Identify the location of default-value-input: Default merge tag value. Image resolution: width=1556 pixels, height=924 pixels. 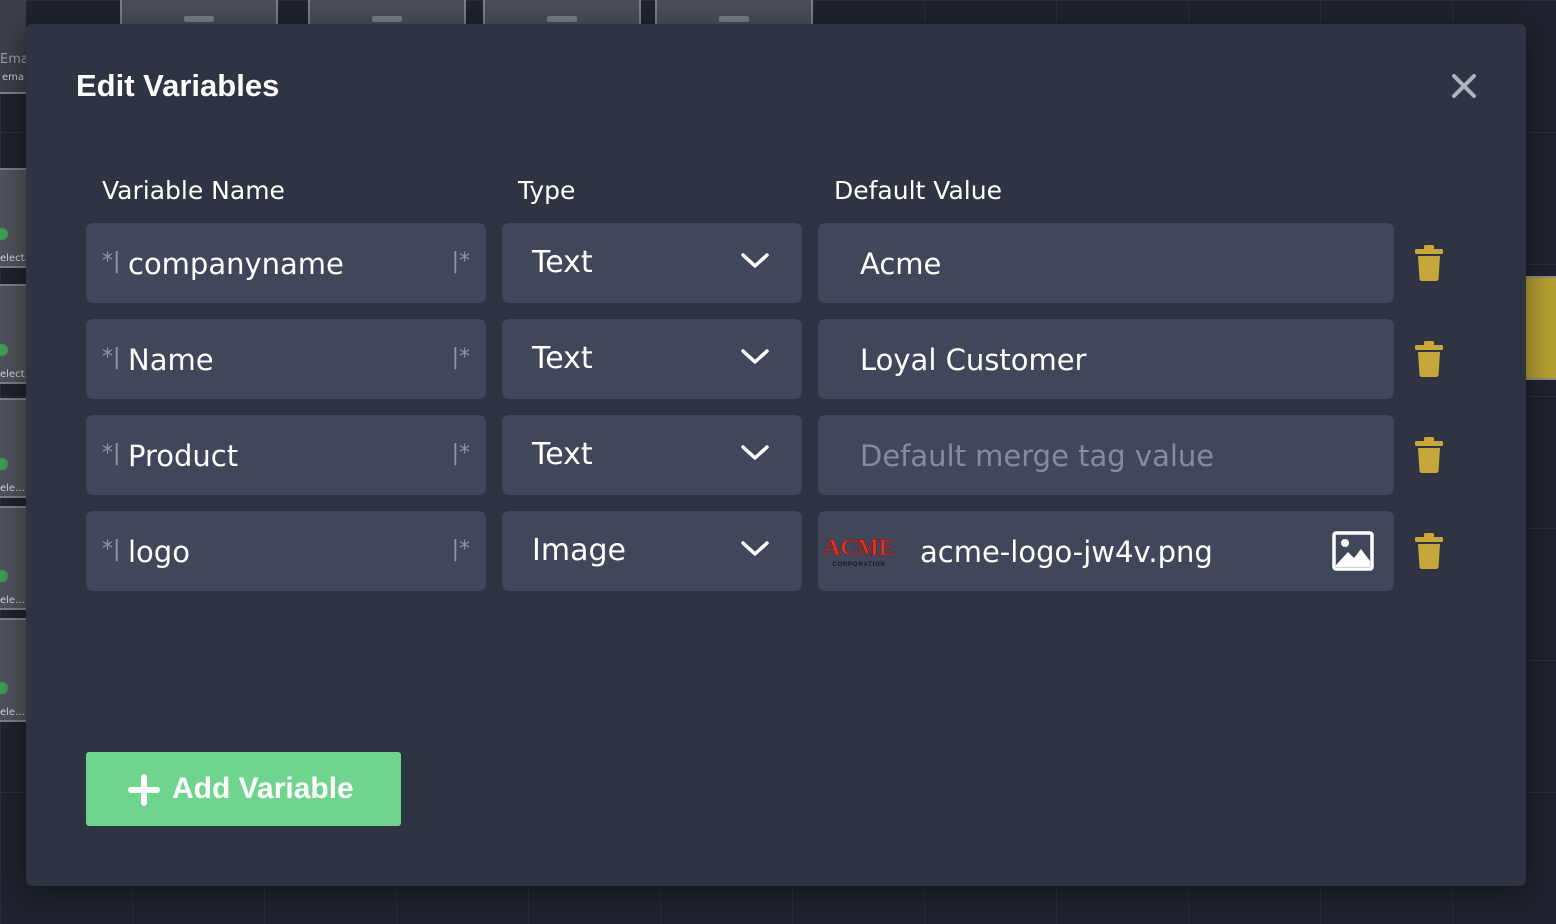
(1106, 455).